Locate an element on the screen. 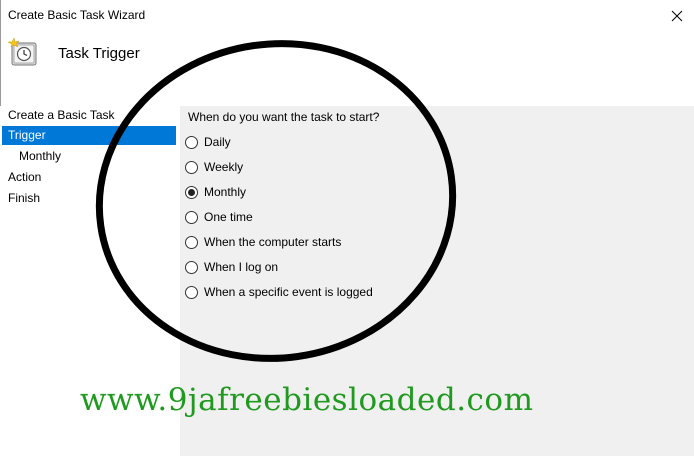  radio-monthly: Monthly is located at coordinates (215, 192).